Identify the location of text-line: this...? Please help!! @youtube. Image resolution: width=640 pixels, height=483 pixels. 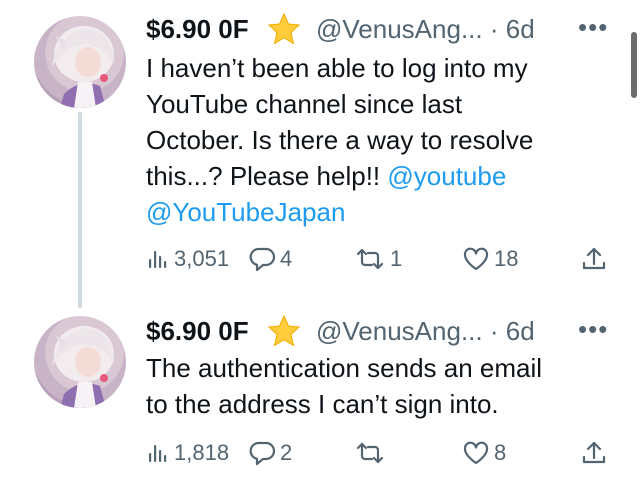
(376, 176).